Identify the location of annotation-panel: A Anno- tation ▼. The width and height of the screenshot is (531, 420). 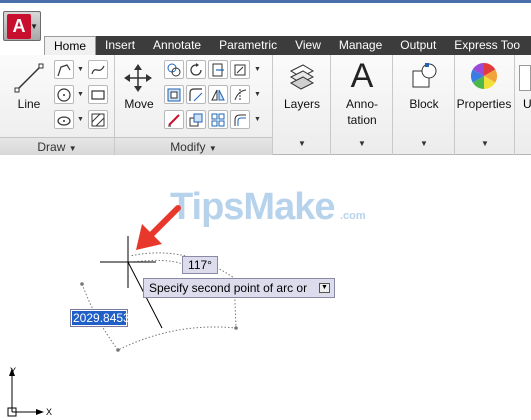
(362, 105).